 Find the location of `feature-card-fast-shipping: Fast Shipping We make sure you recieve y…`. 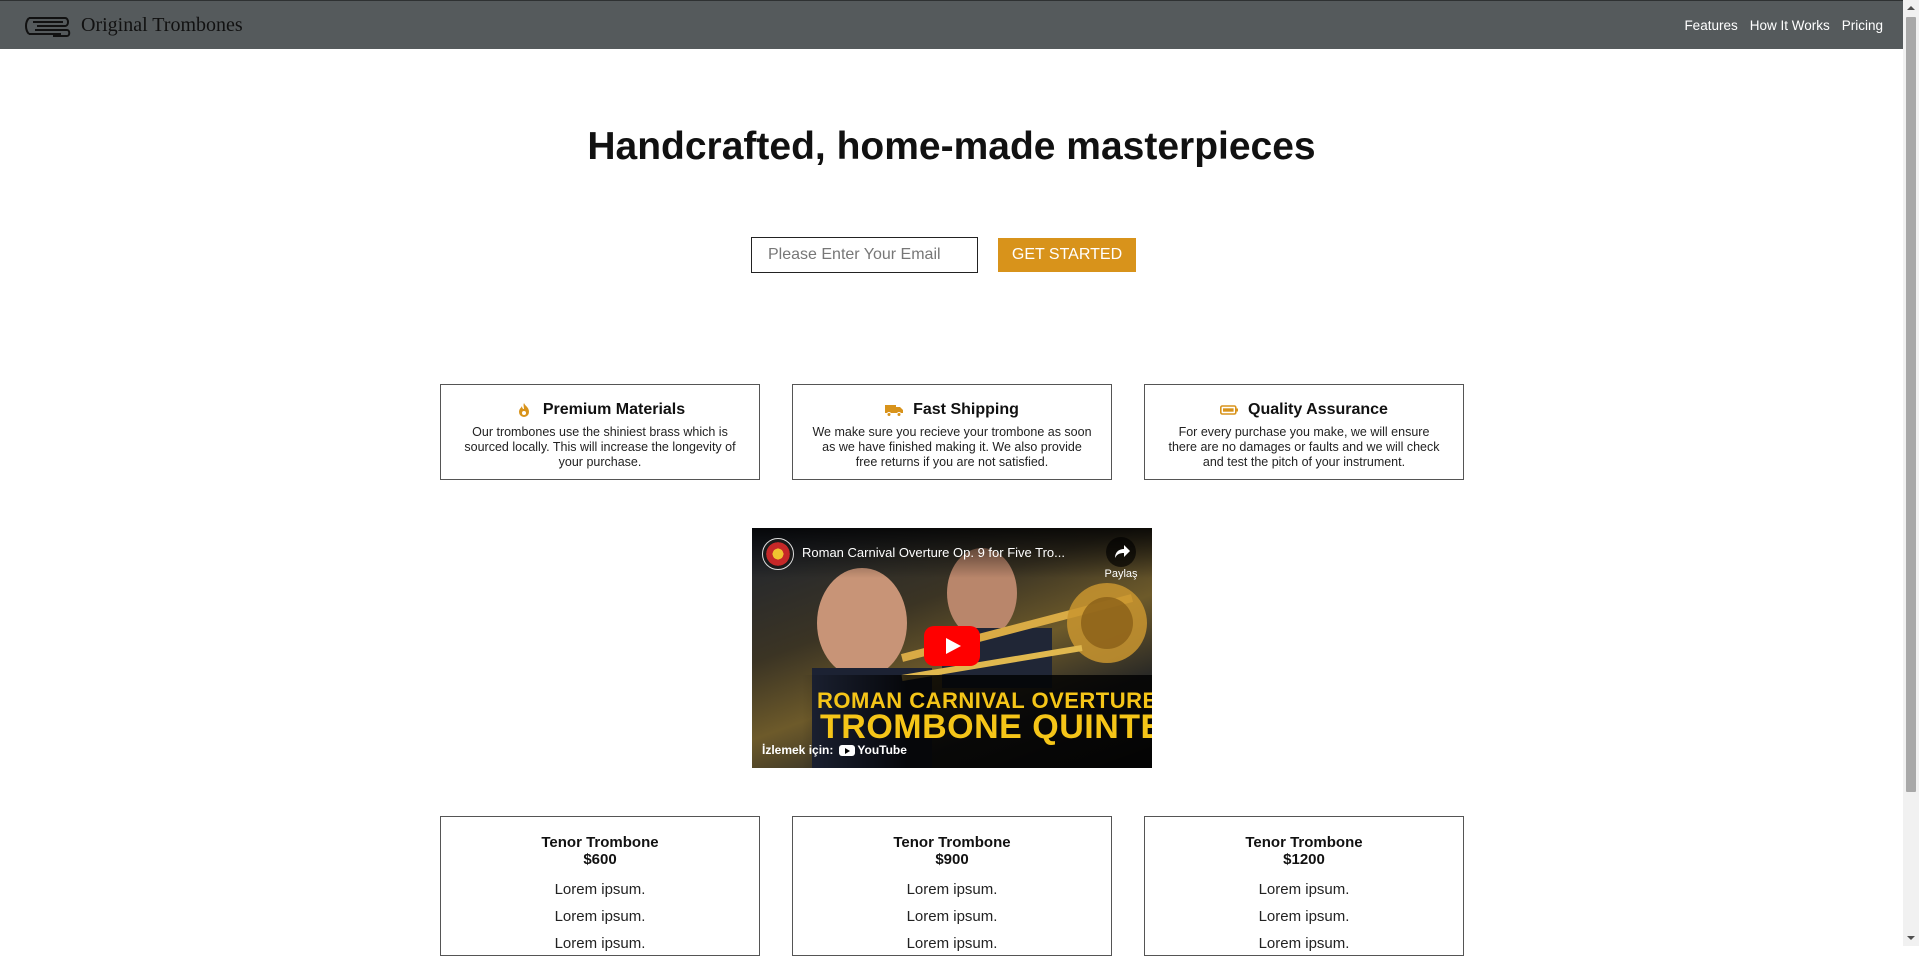

feature-card-fast-shipping: Fast Shipping We make sure you recieve y… is located at coordinates (952, 432).